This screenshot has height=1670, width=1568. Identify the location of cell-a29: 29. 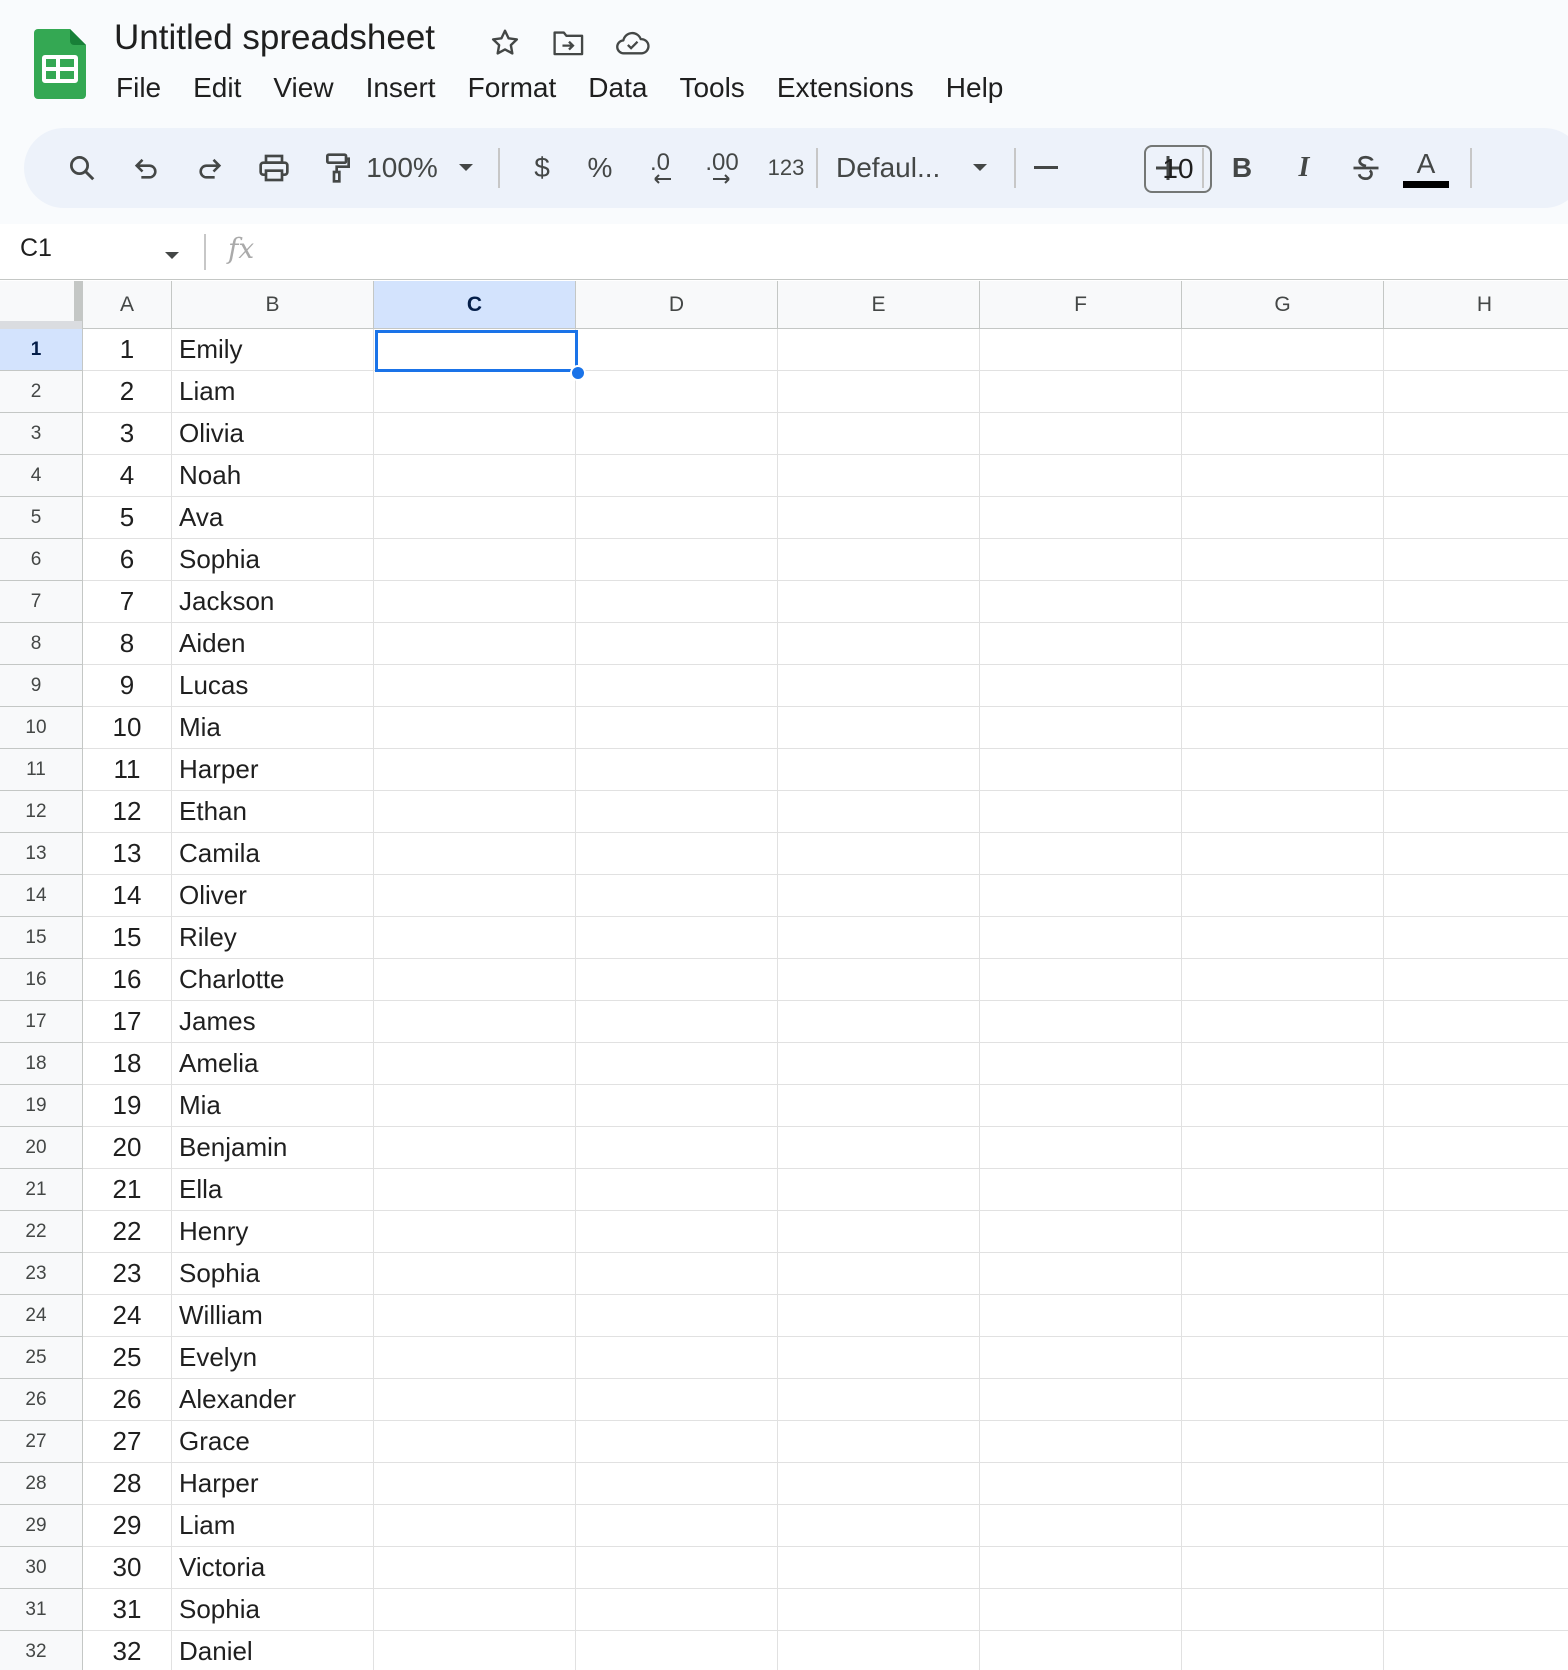
(127, 1526).